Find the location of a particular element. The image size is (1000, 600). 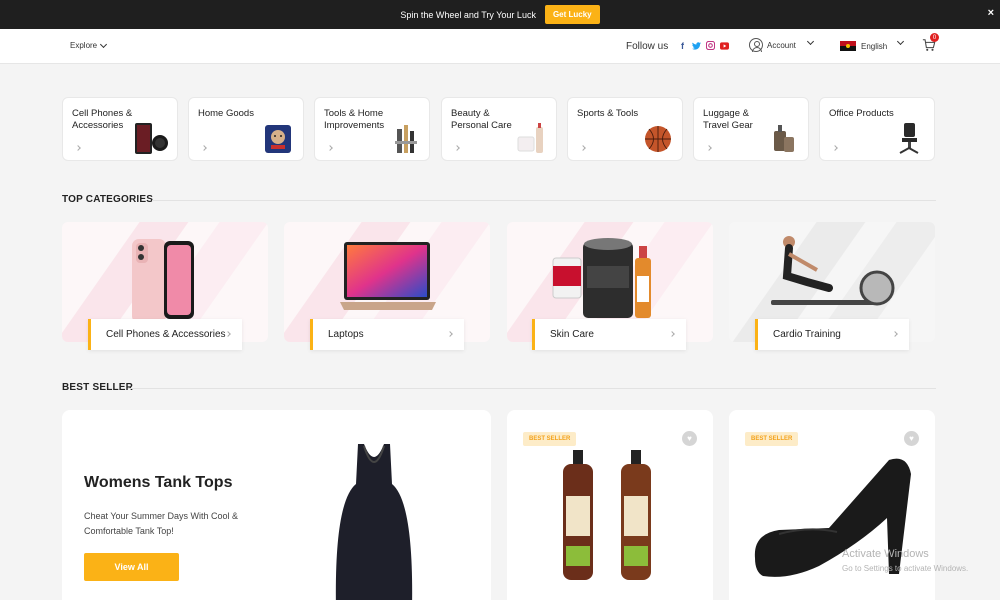

category-card-tools-home: Tools & Home Improvements is located at coordinates (372, 129).